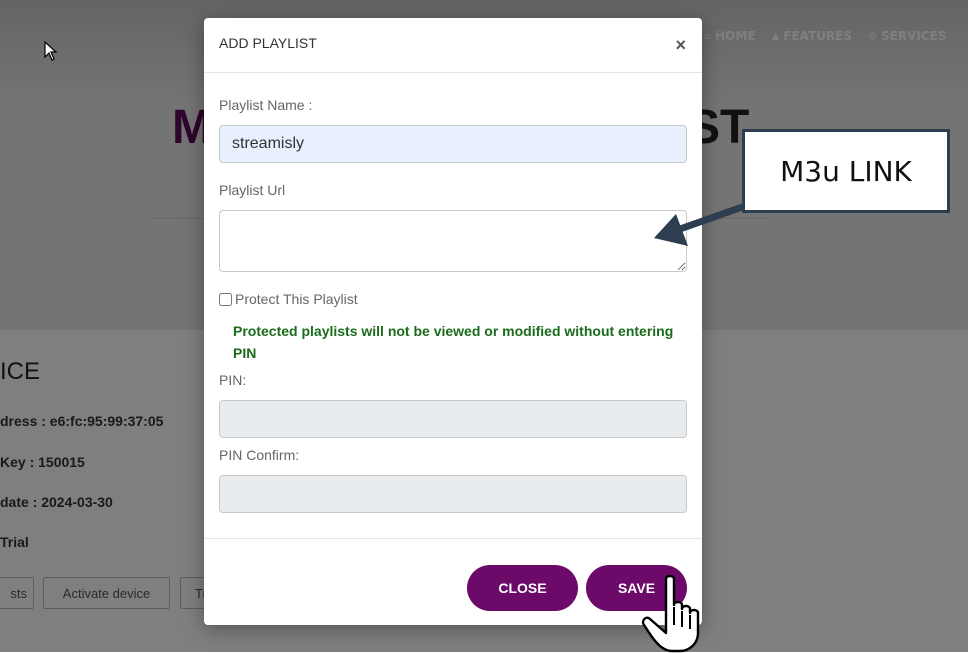 The width and height of the screenshot is (968, 653). Describe the element at coordinates (259, 455) in the screenshot. I see `pin-confirm-label: PIN Confirm:` at that location.